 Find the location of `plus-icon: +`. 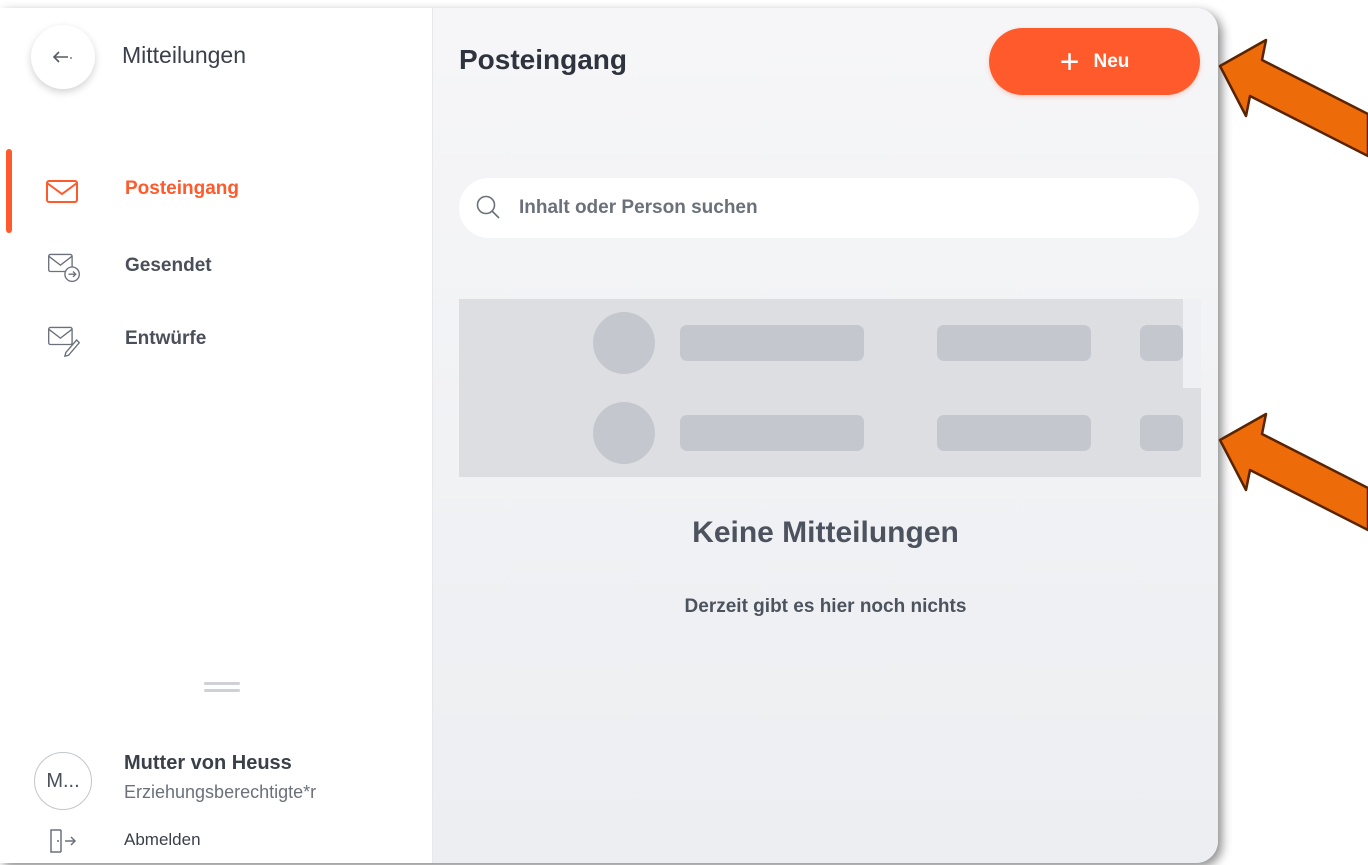

plus-icon: + is located at coordinates (1069, 61).